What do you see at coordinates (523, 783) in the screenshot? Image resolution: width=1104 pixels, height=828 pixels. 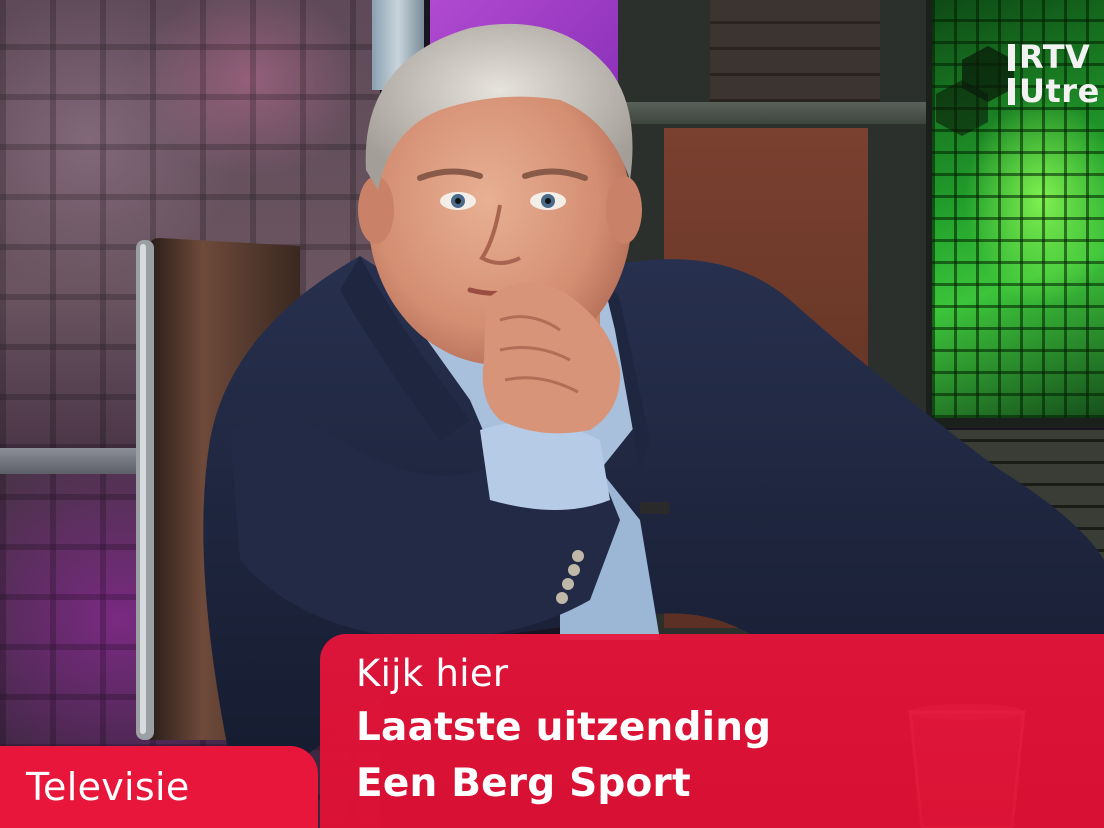 I see `caption-program-title: Een Berg Sport` at bounding box center [523, 783].